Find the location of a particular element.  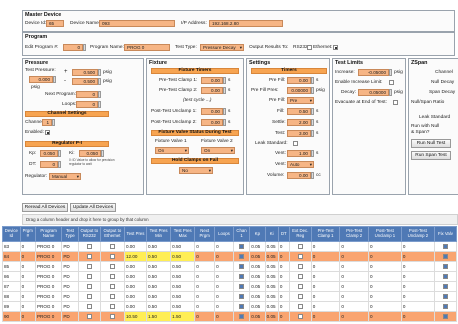

kp-field: 0.050 is located at coordinates (49, 153).